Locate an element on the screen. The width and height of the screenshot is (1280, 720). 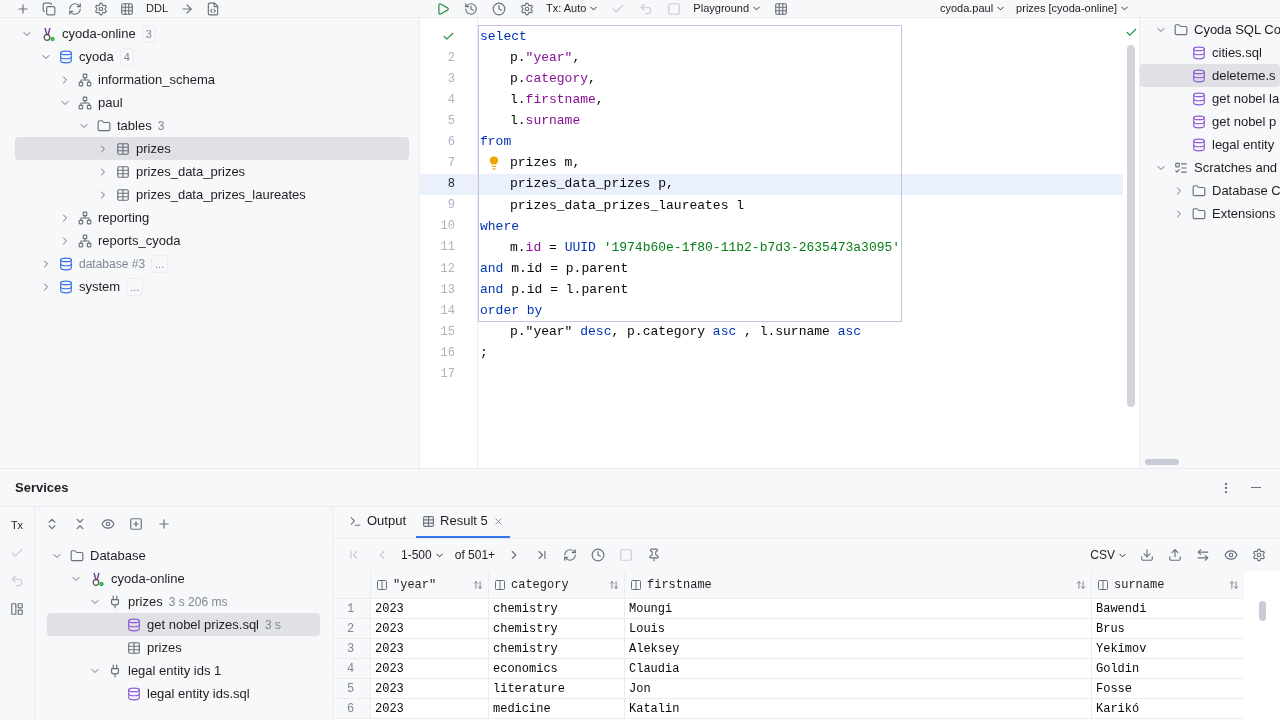
schema-dropdown: cyoda.paul is located at coordinates (973, 8).